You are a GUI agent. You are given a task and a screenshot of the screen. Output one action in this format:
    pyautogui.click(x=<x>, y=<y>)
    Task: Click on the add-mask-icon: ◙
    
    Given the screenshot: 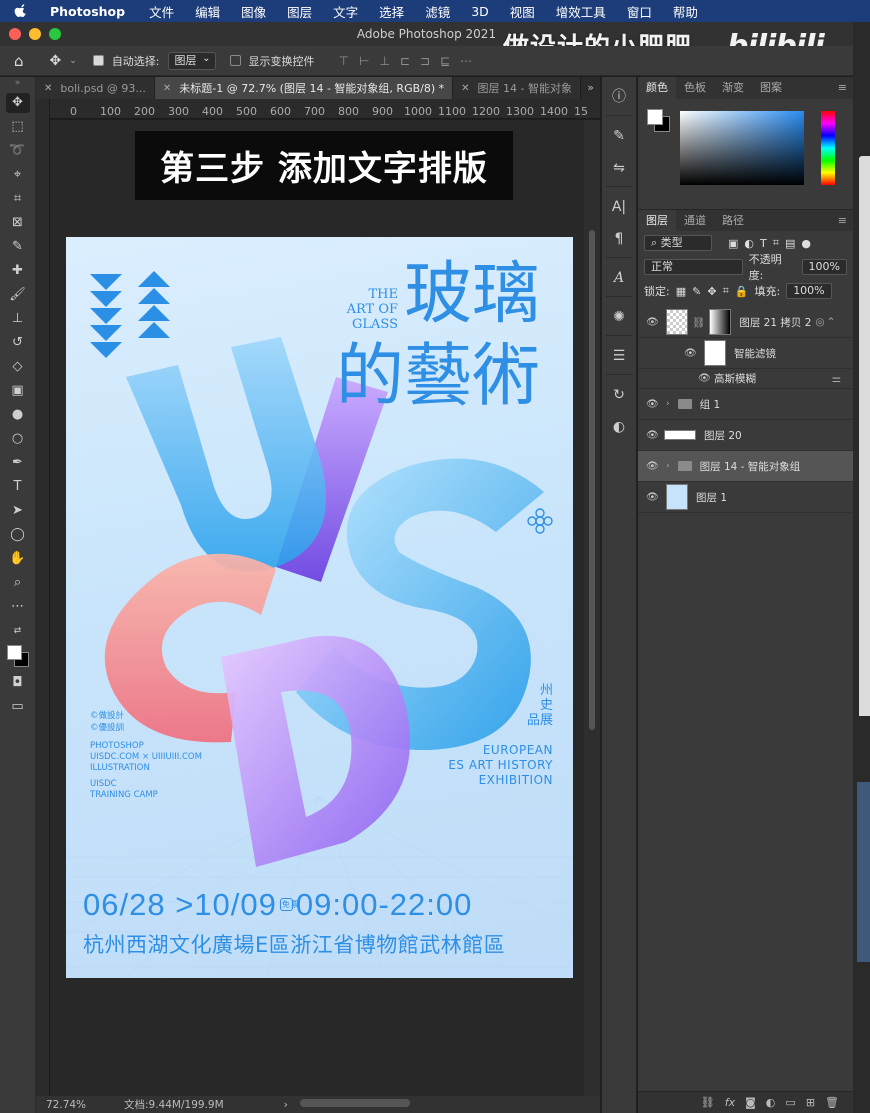 What is the action you would take?
    pyautogui.click(x=750, y=1102)
    